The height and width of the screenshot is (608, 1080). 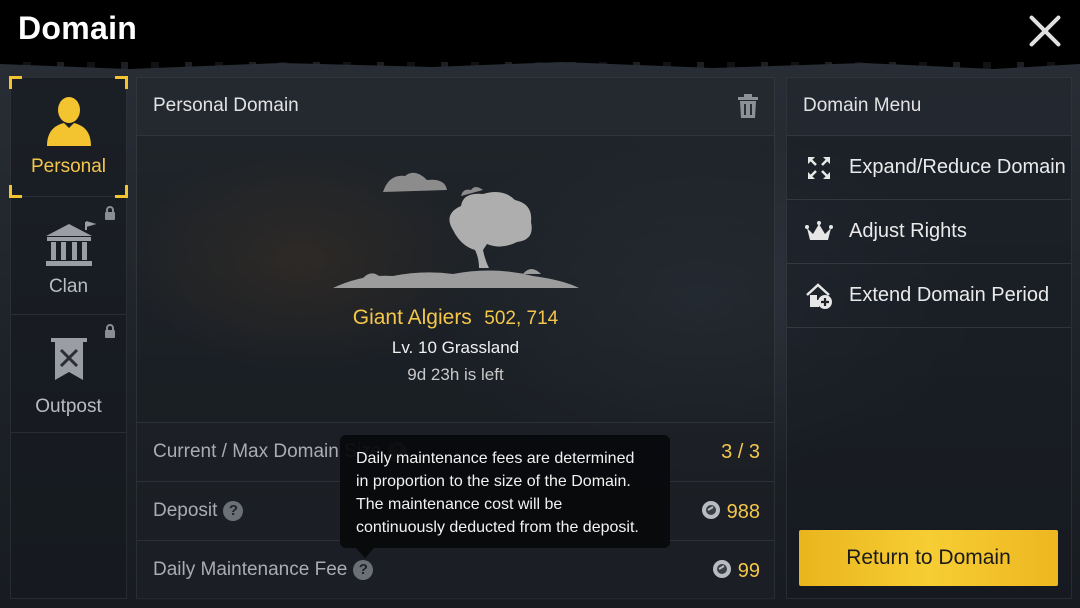 What do you see at coordinates (730, 512) in the screenshot?
I see `row-value: 988` at bounding box center [730, 512].